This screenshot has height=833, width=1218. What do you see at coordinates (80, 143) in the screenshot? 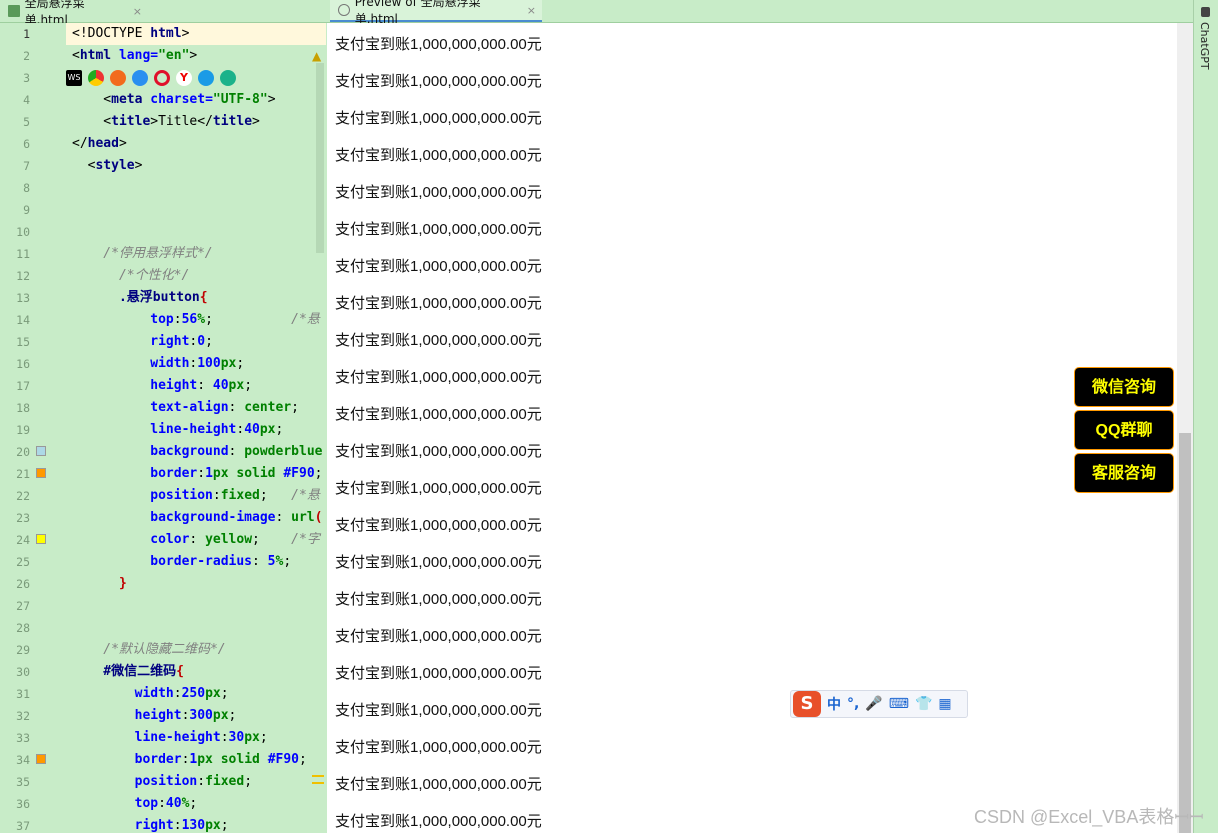
I see `code-token: </` at bounding box center [80, 143].